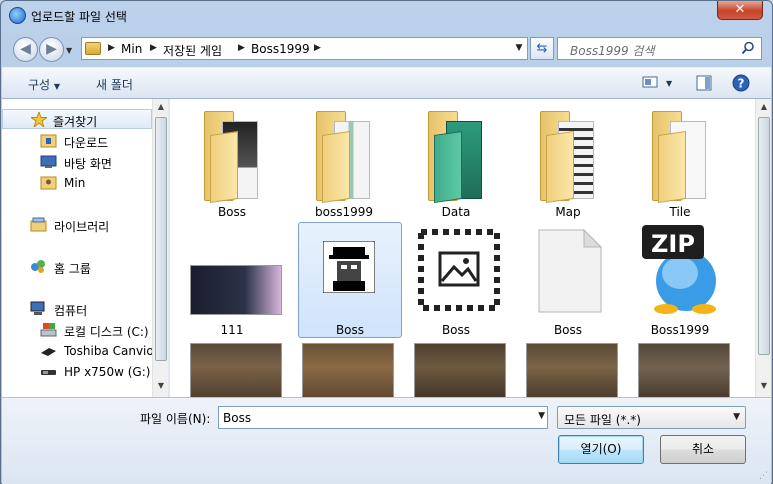 The image size is (773, 484). Describe the element at coordinates (459, 270) in the screenshot. I see `image-placeholder-icon` at that location.